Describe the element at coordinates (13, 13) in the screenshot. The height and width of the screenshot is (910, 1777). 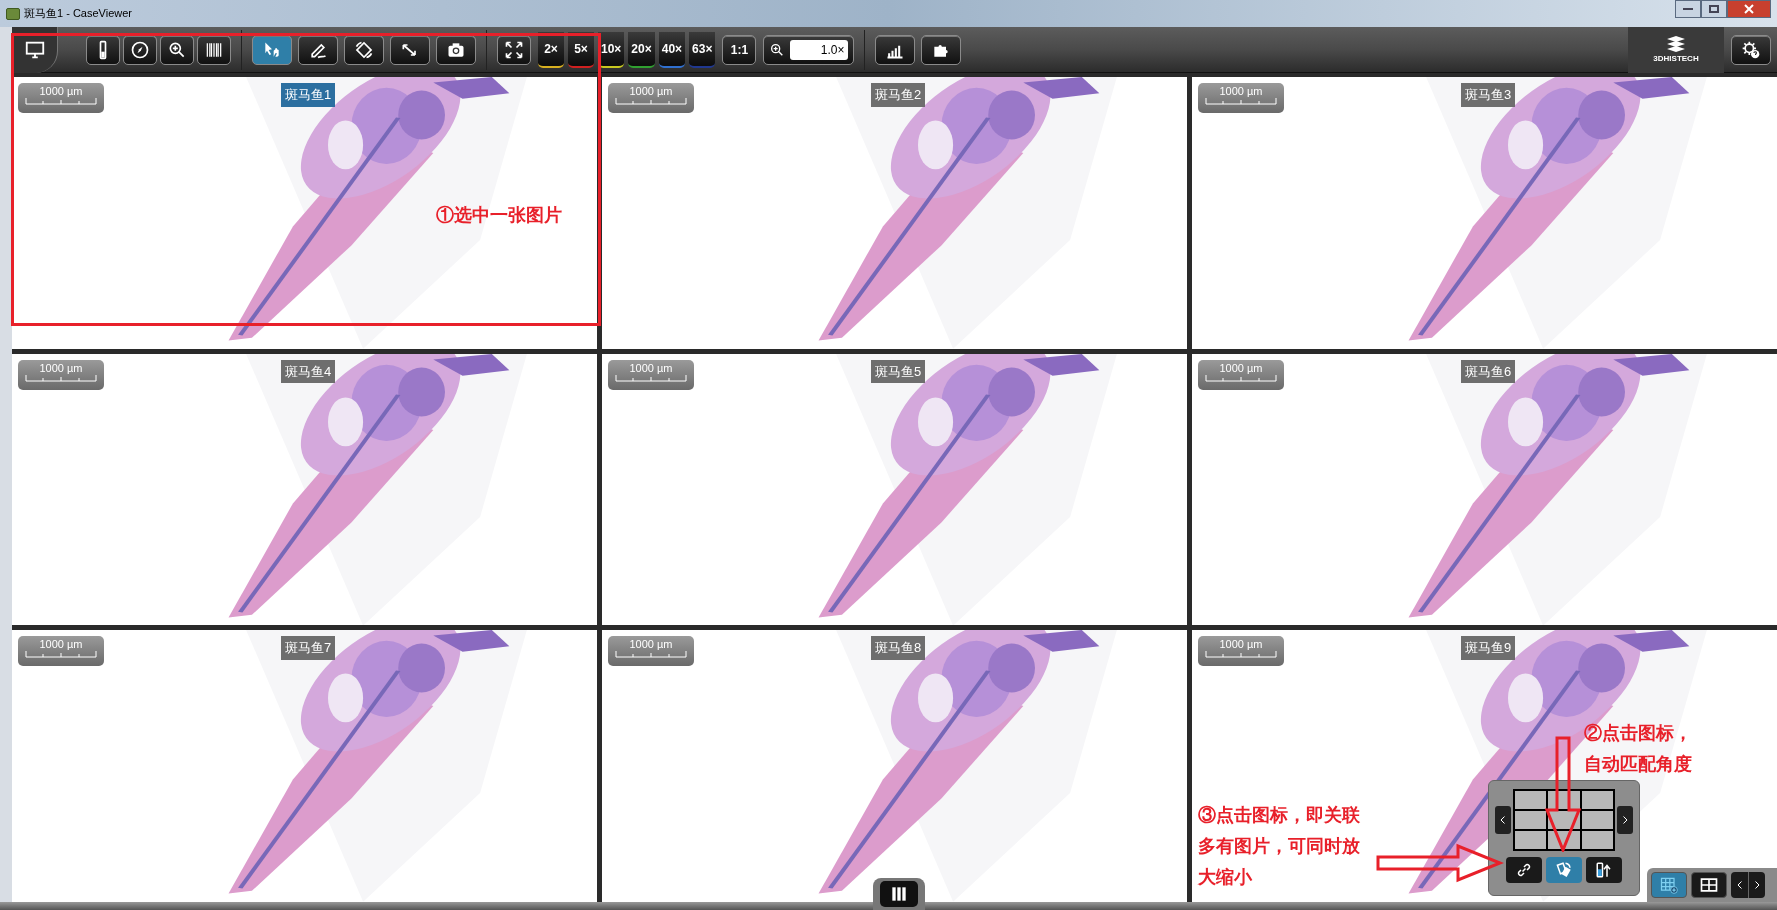
I see `app-icon` at that location.